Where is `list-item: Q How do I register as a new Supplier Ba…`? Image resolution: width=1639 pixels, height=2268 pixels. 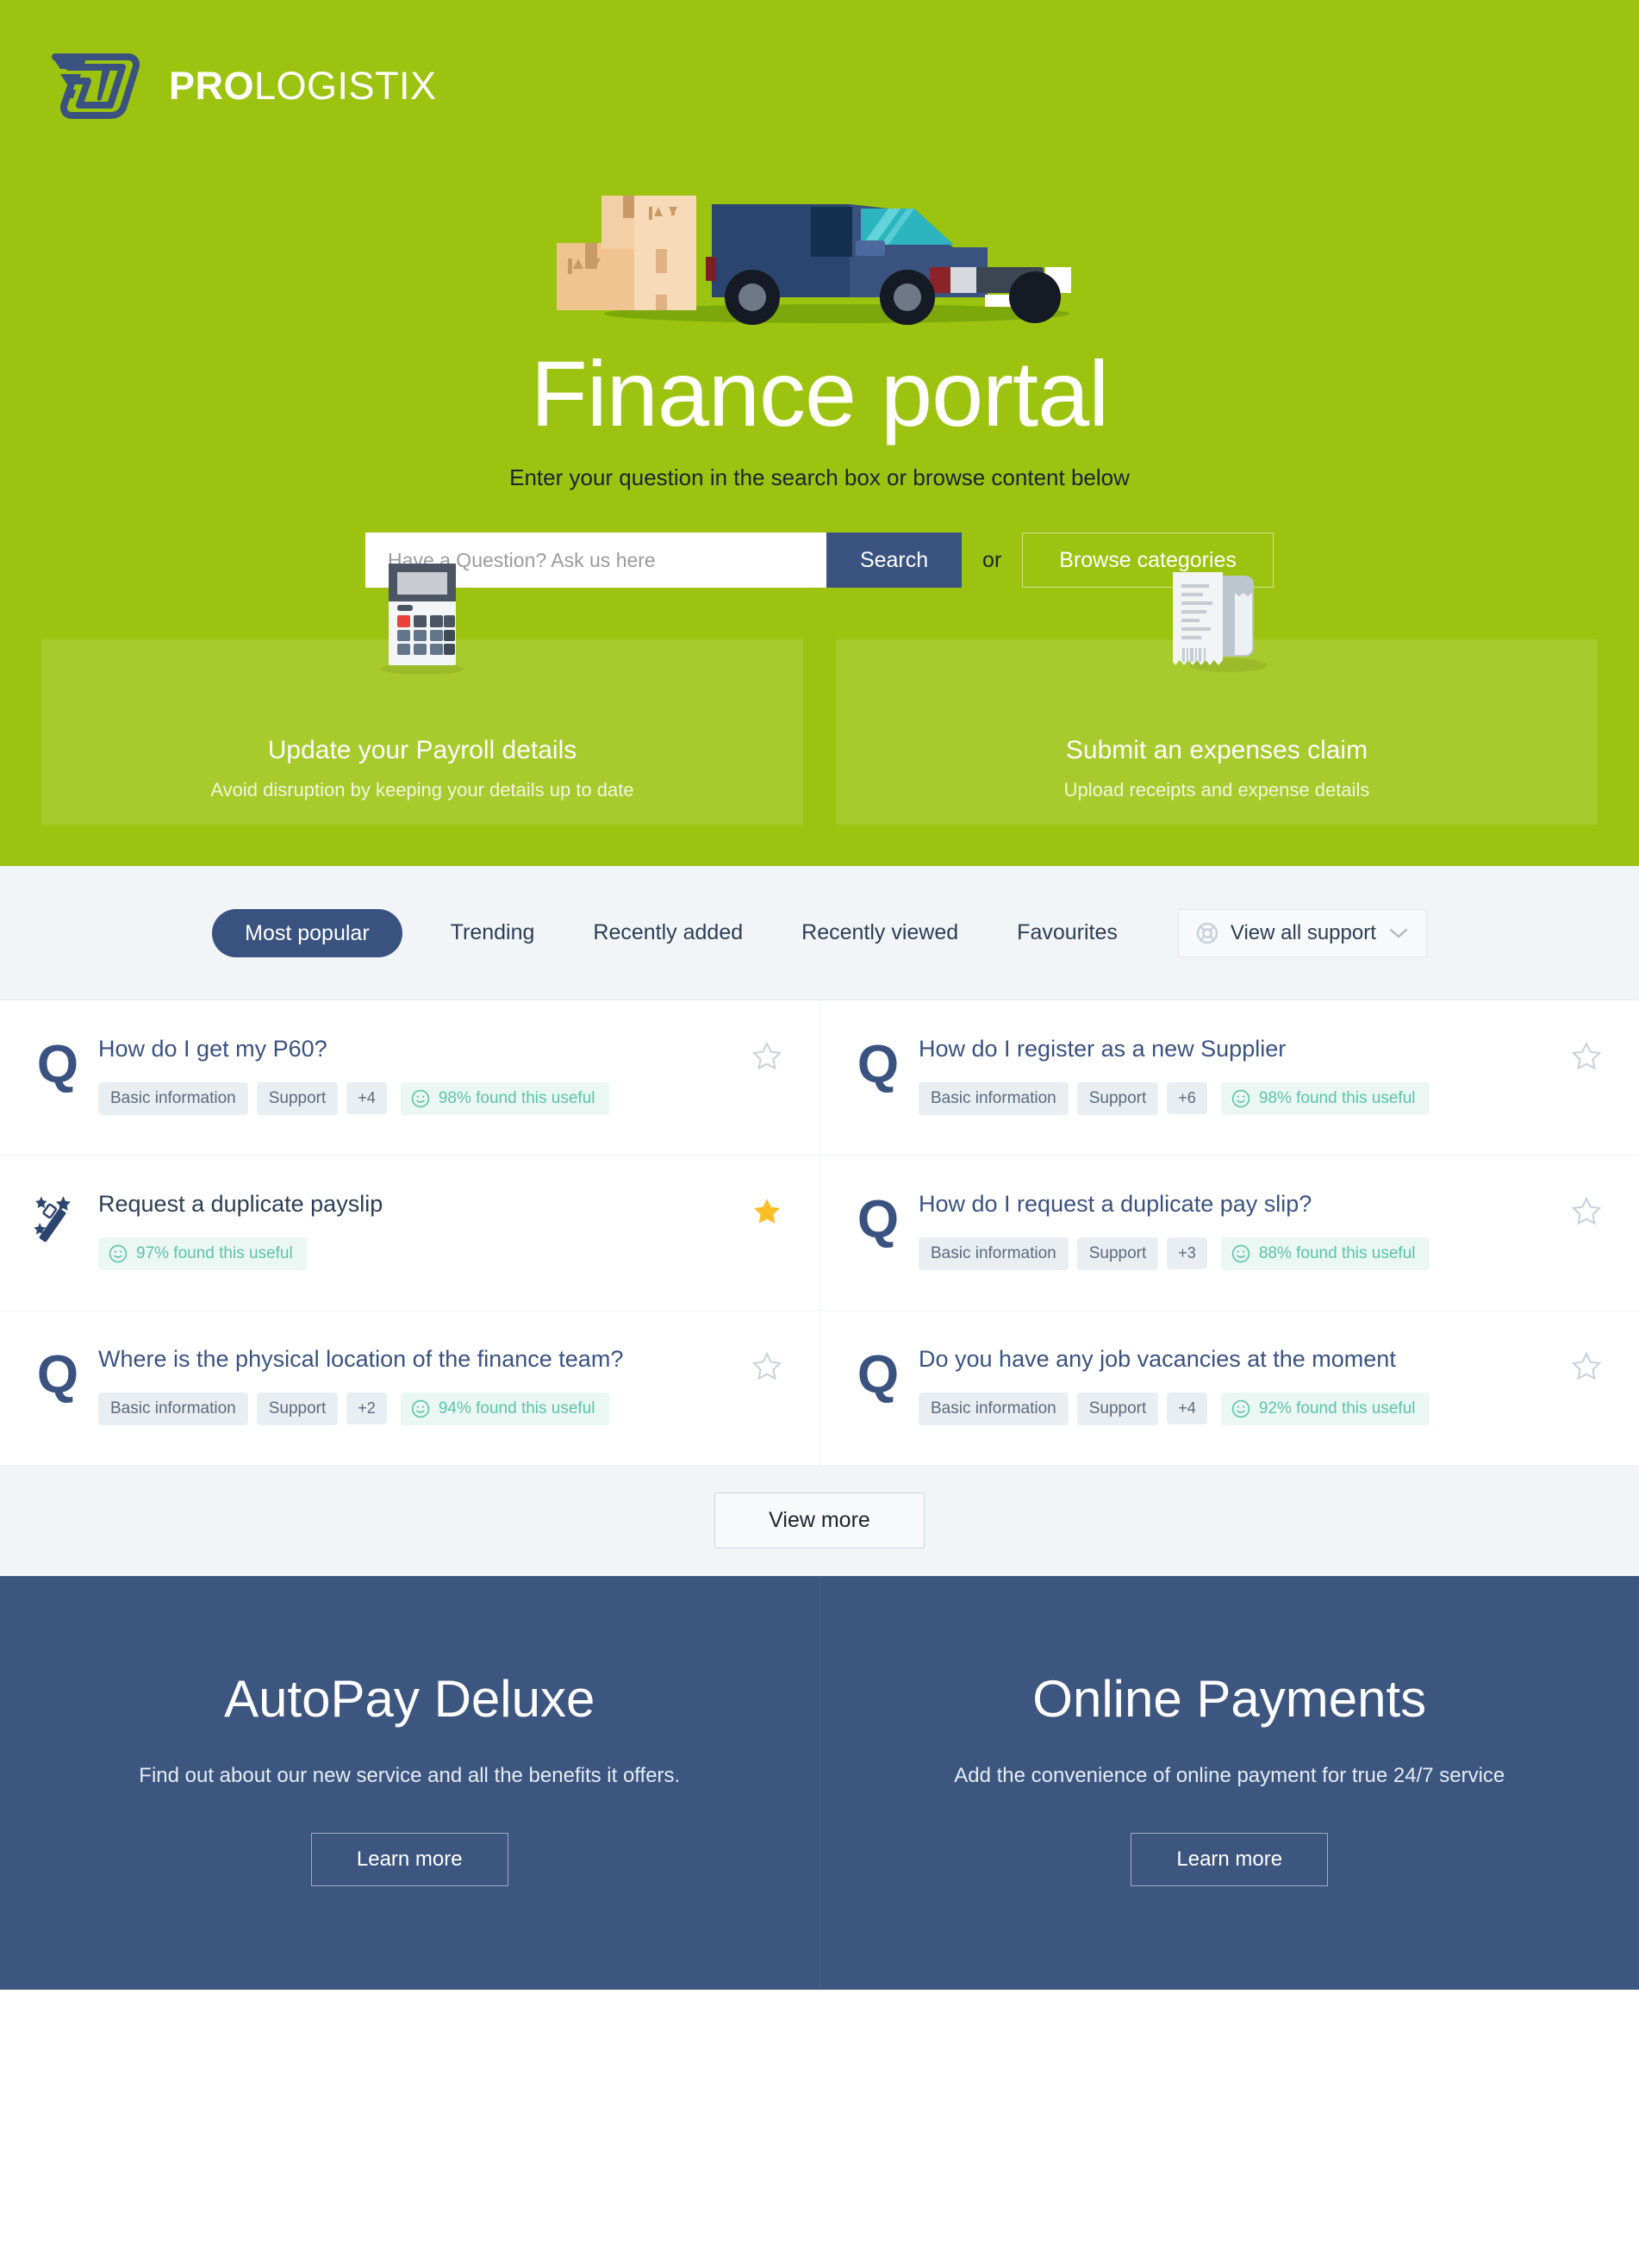 list-item: Q How do I register as a new Supplier Ba… is located at coordinates (1229, 1078).